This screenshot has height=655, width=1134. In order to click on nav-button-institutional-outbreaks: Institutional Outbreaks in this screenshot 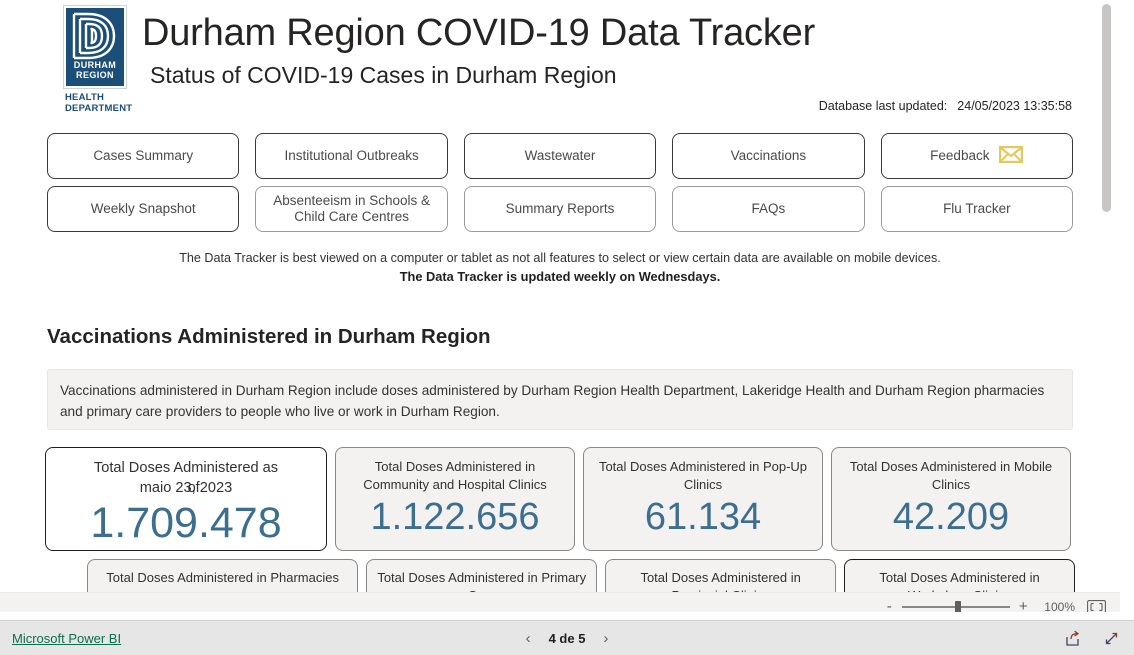, I will do `click(351, 156)`.